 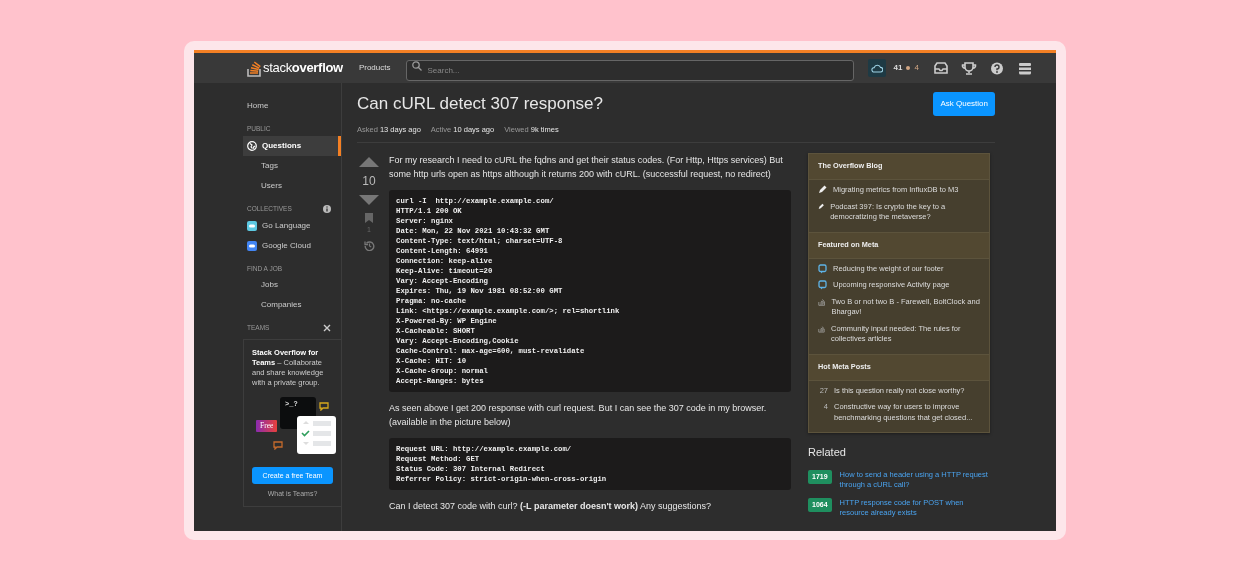 I want to click on upvote-button, so click(x=369, y=162).